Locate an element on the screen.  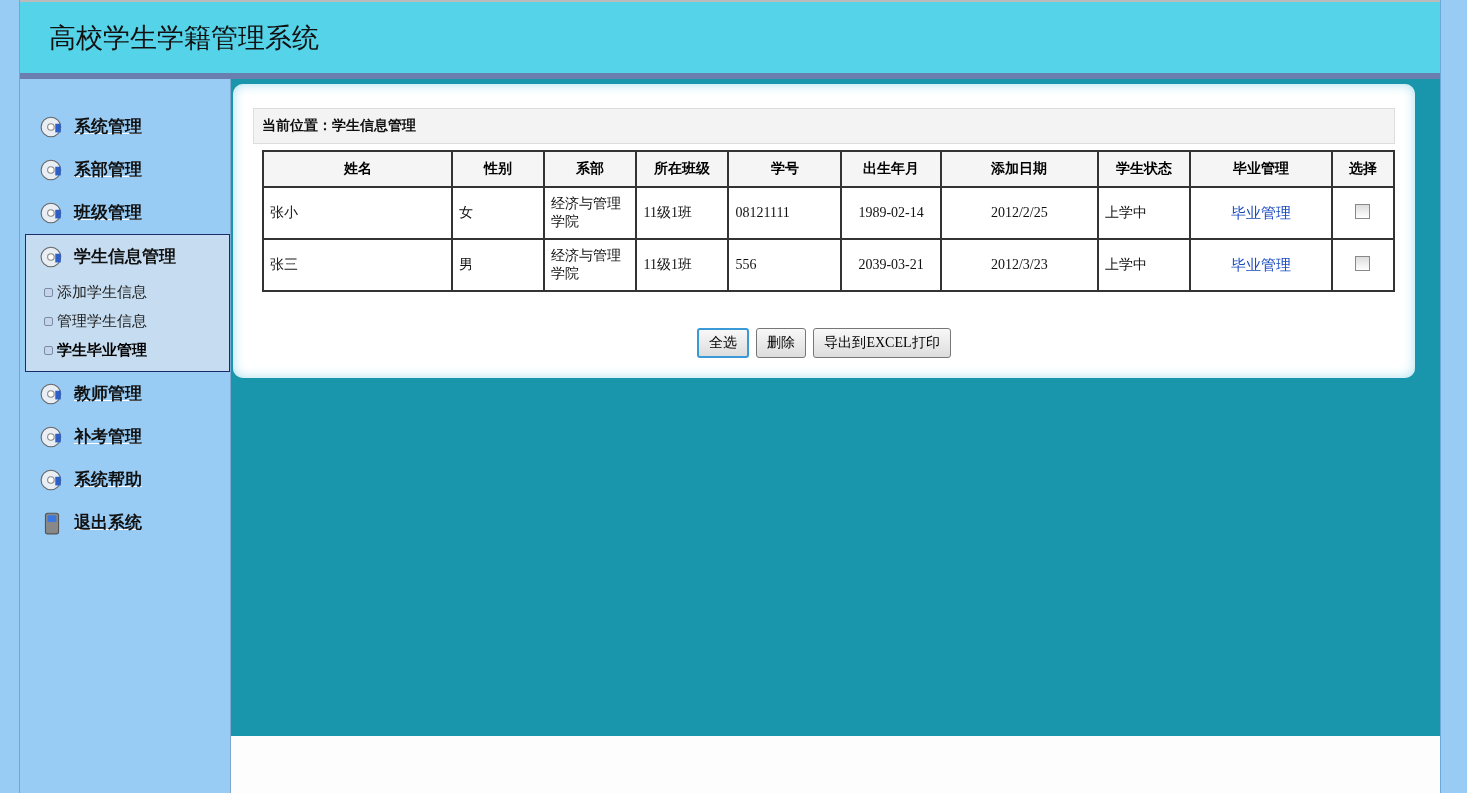
table-cell: 女 is located at coordinates (498, 213).